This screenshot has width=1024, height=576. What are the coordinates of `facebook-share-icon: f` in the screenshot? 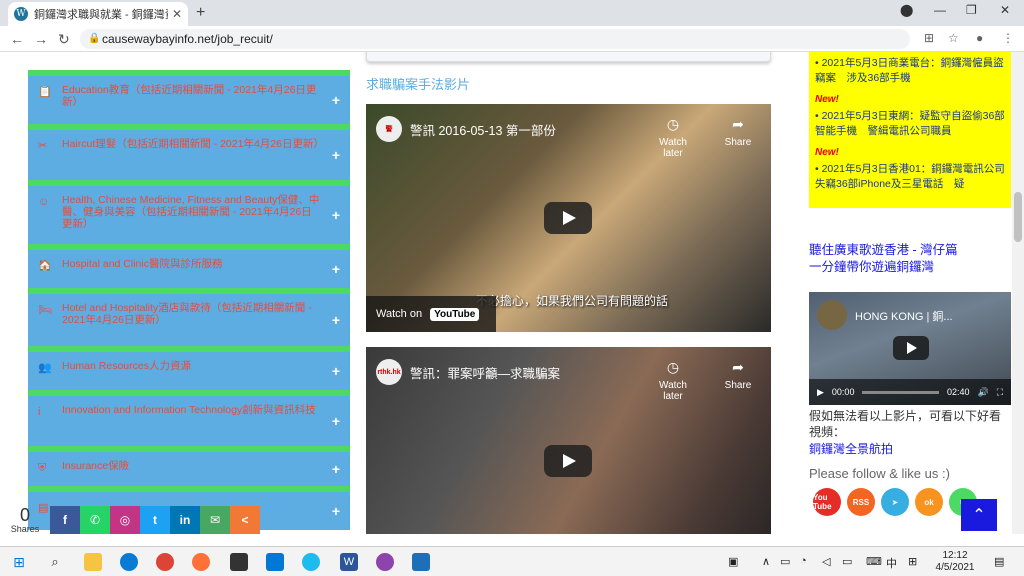 It's located at (65, 520).